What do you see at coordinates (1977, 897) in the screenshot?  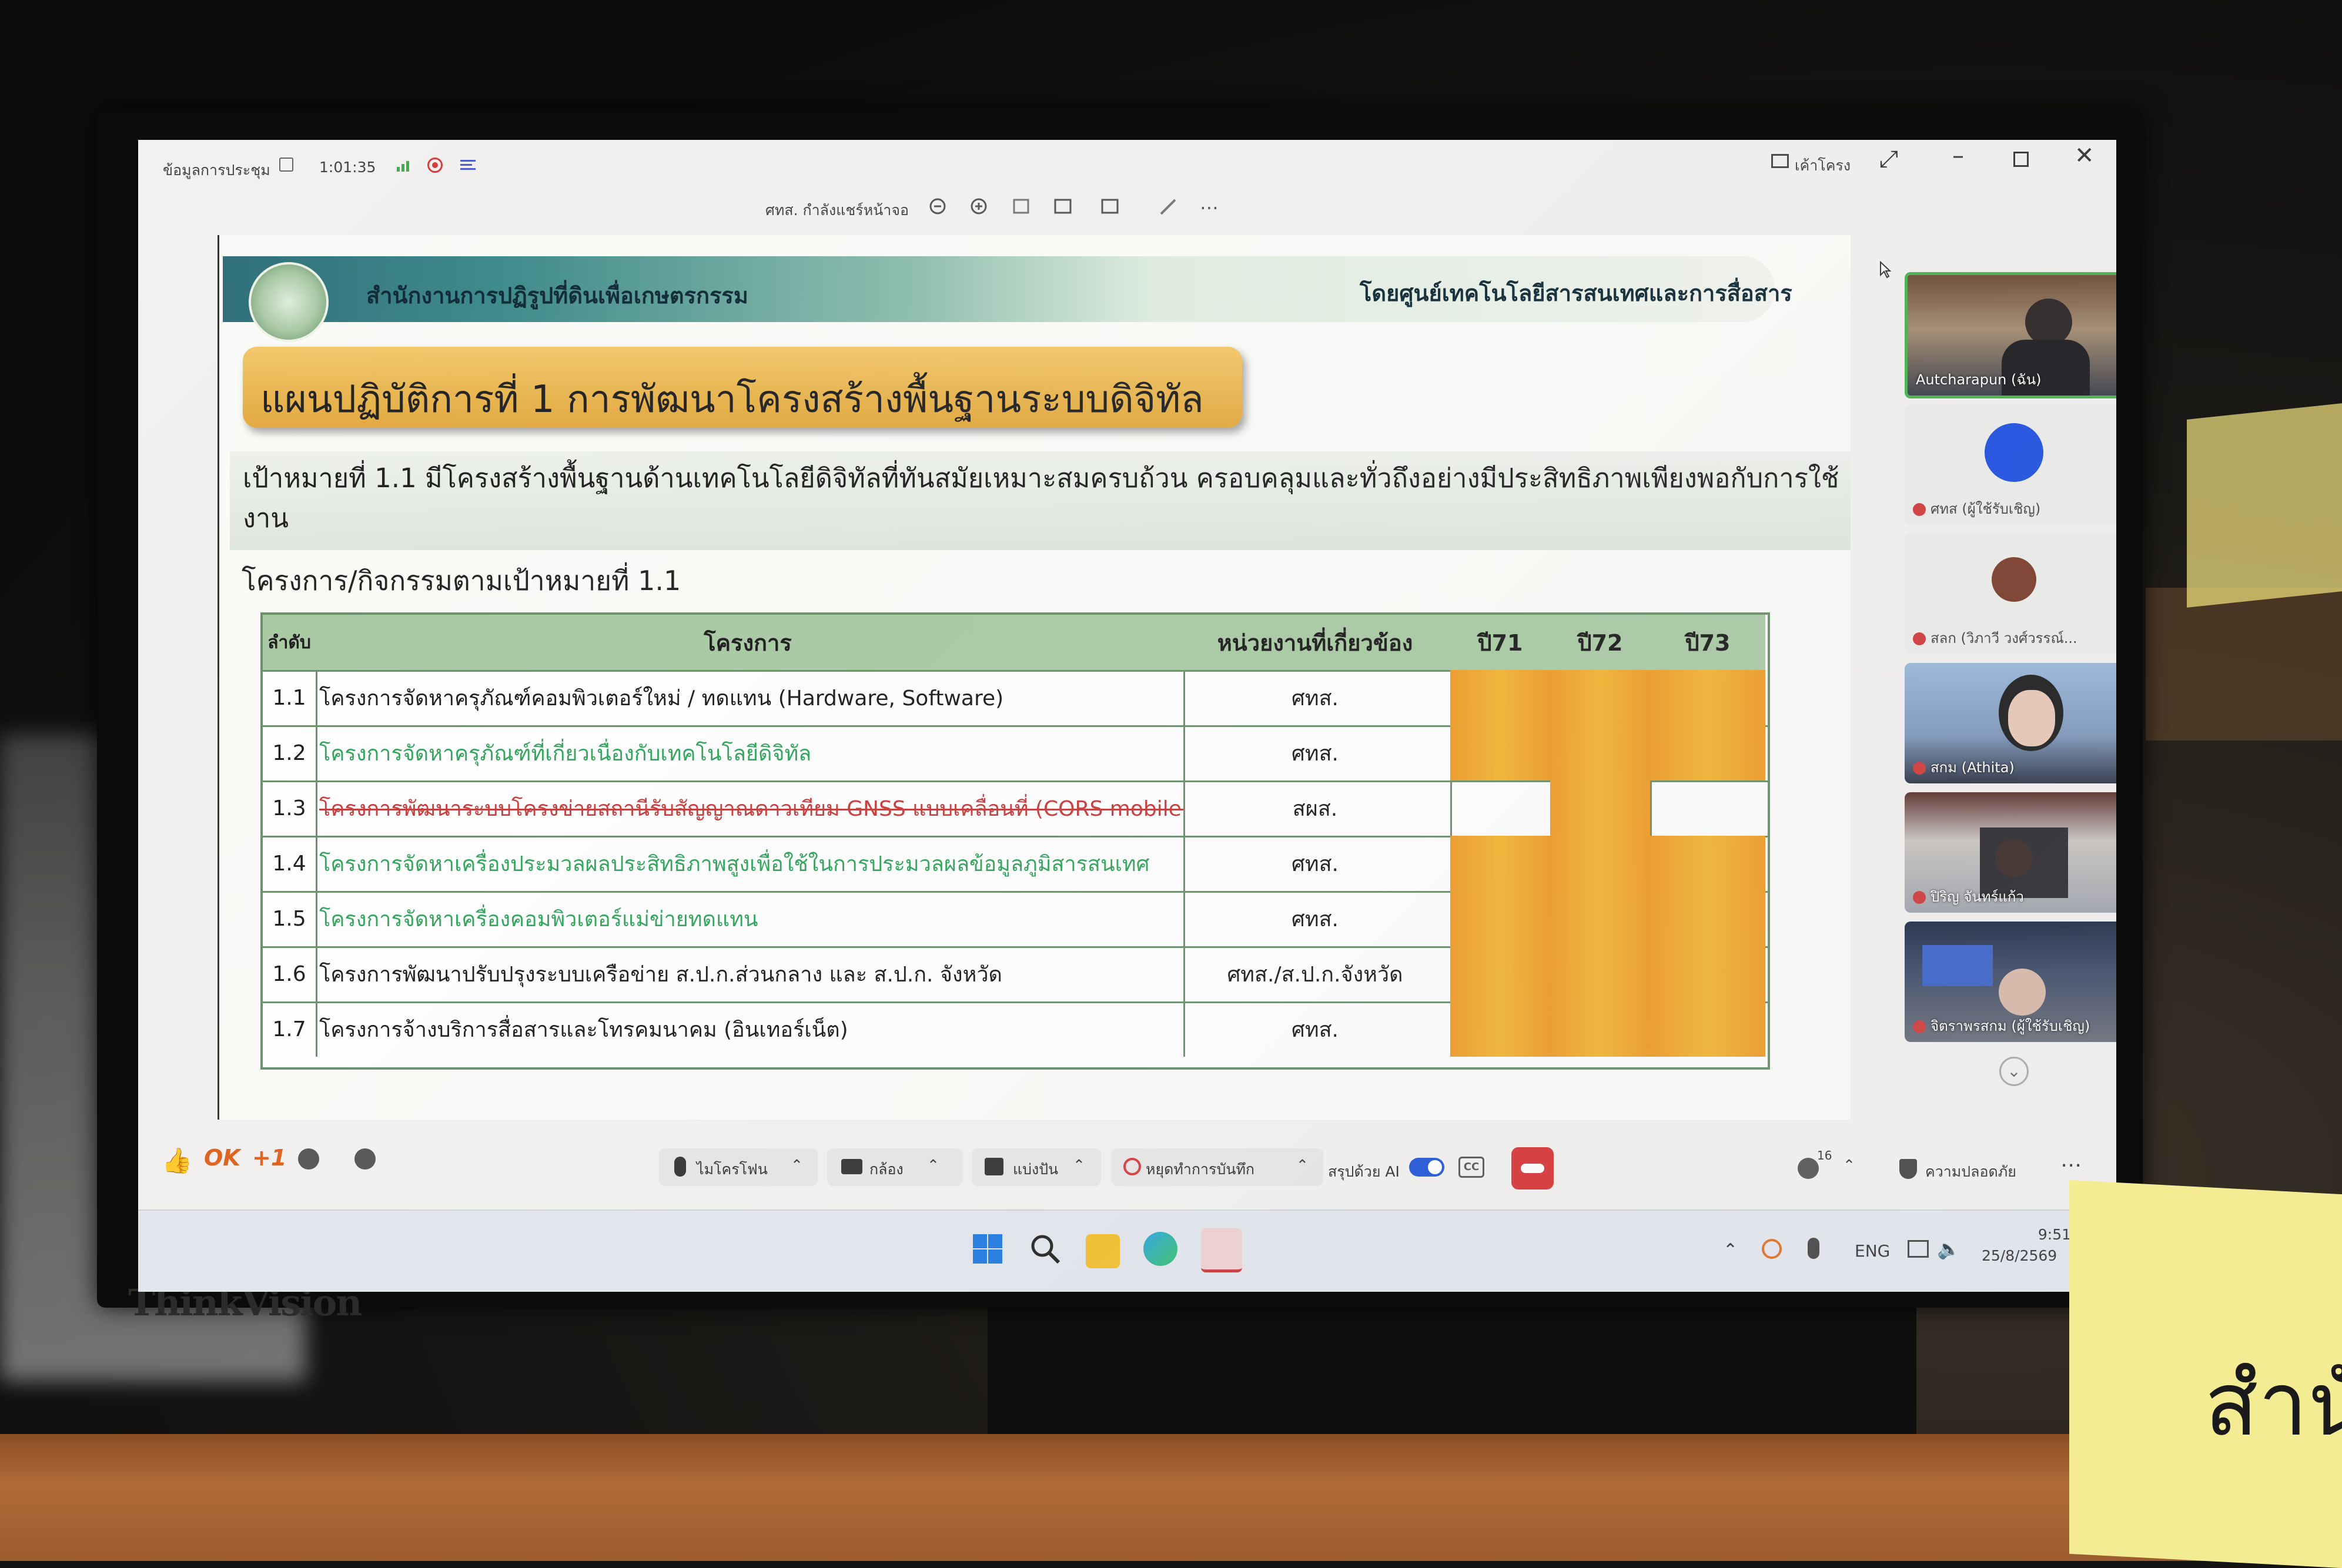 I see `participant-name: ปิริญ จันทร์แก้ว` at bounding box center [1977, 897].